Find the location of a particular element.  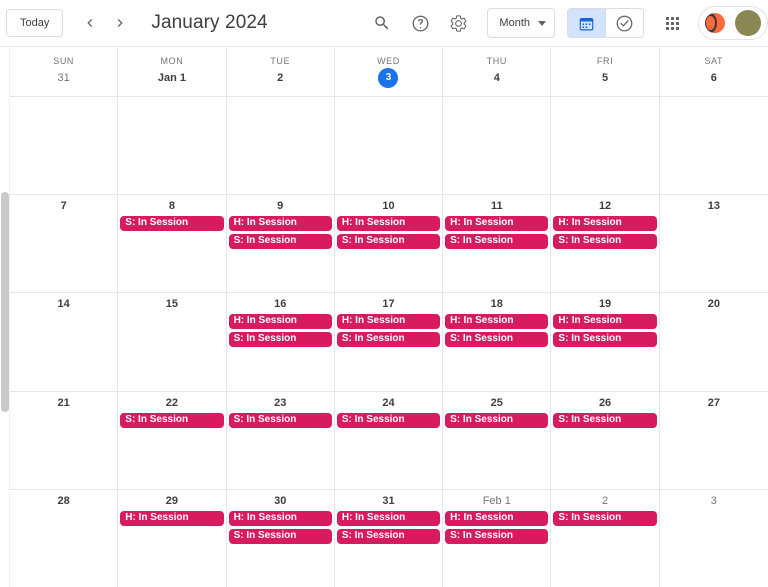

page-scrollbar is located at coordinates (5, 317).